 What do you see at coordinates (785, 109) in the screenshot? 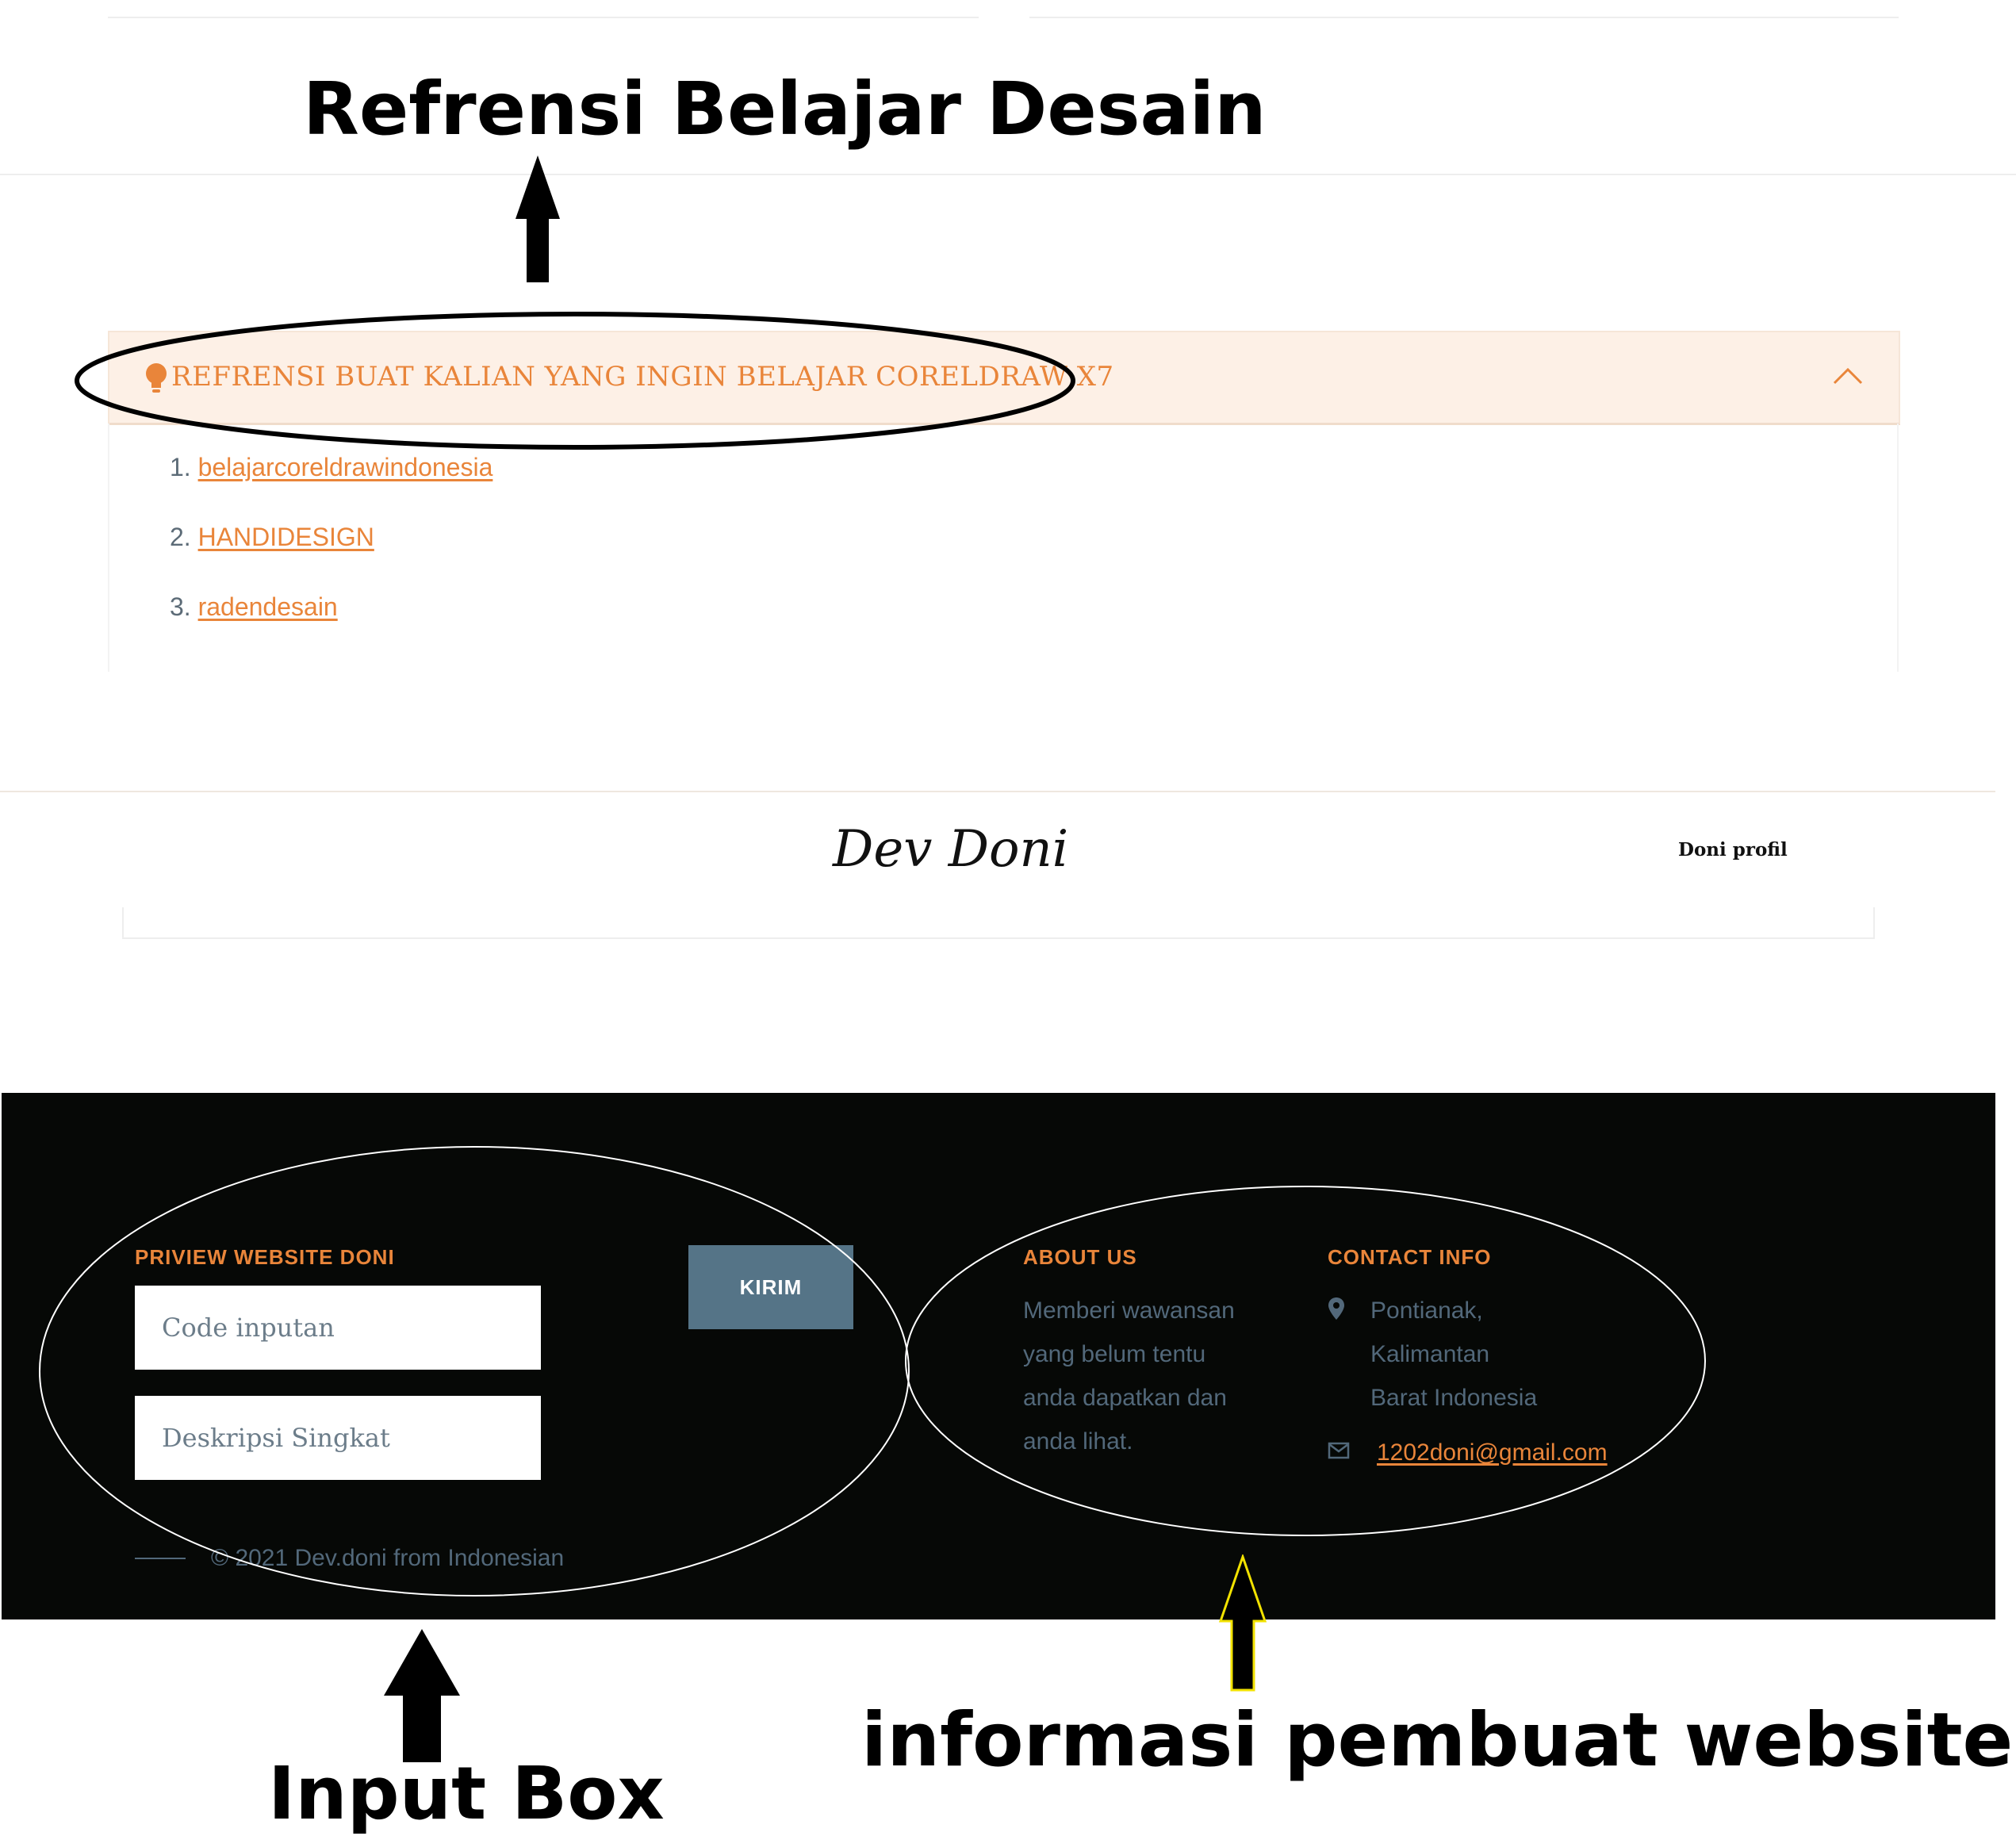
I see `annotation-top-label: Refrensi Belajar Desain` at bounding box center [785, 109].